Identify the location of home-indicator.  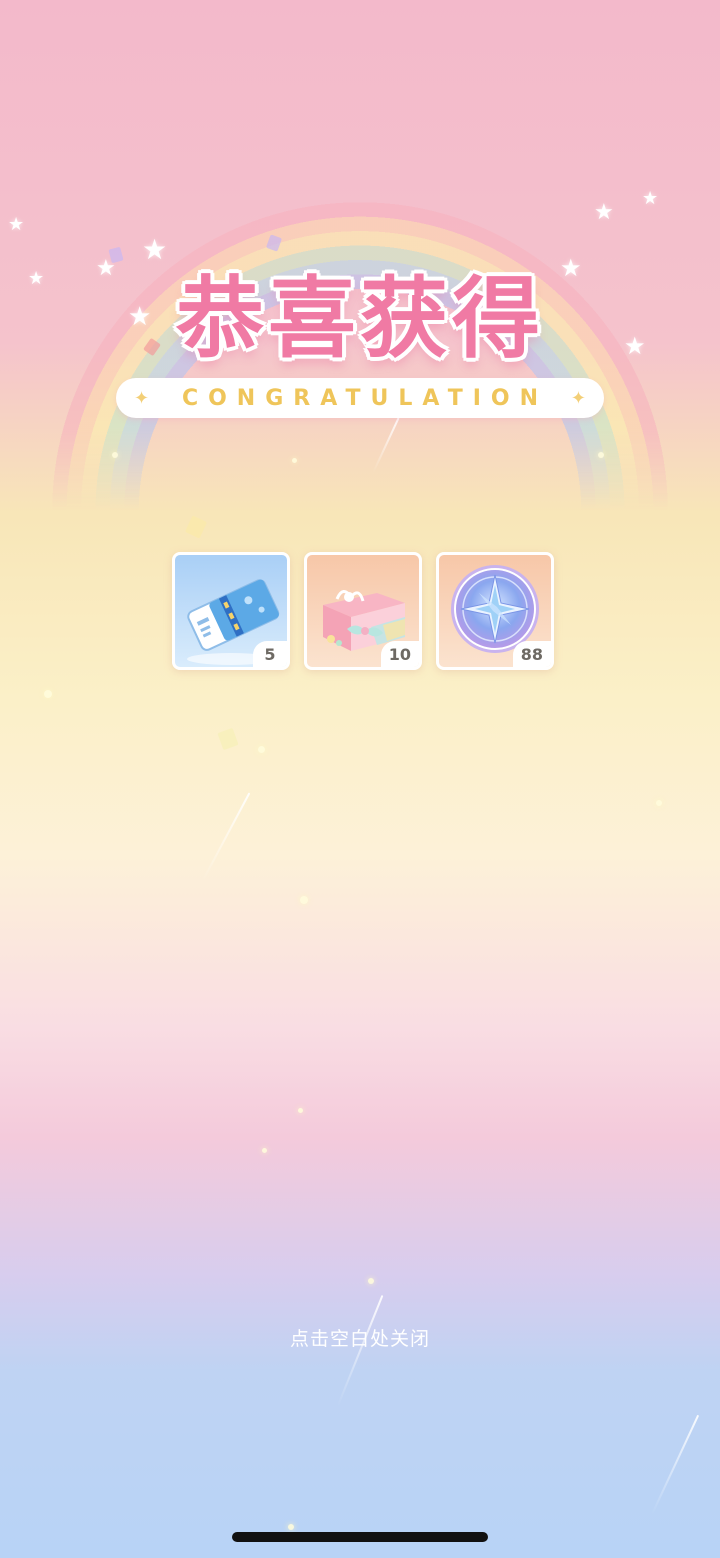
(360, 1537).